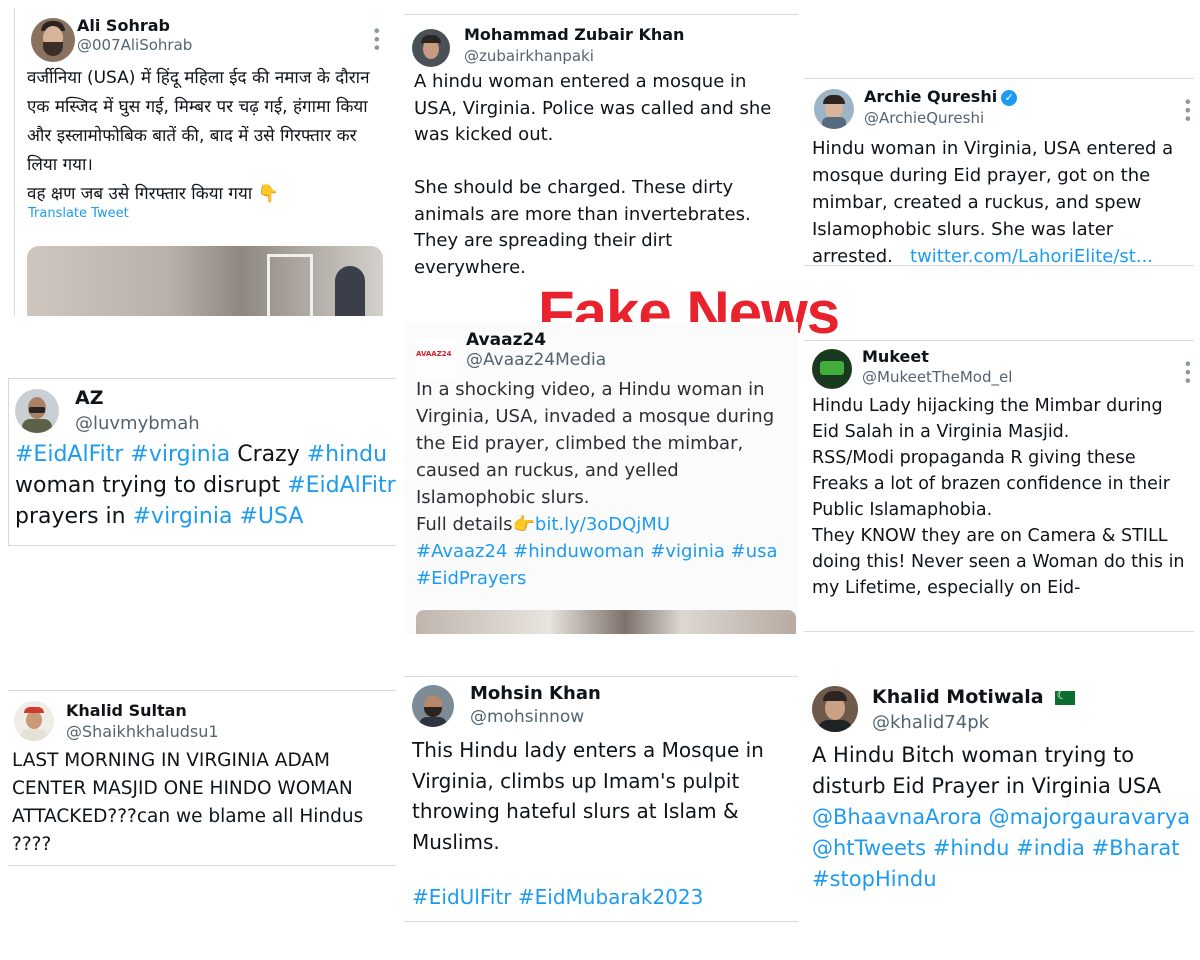  I want to click on author-name-text: Archie Qureshi, so click(930, 96).